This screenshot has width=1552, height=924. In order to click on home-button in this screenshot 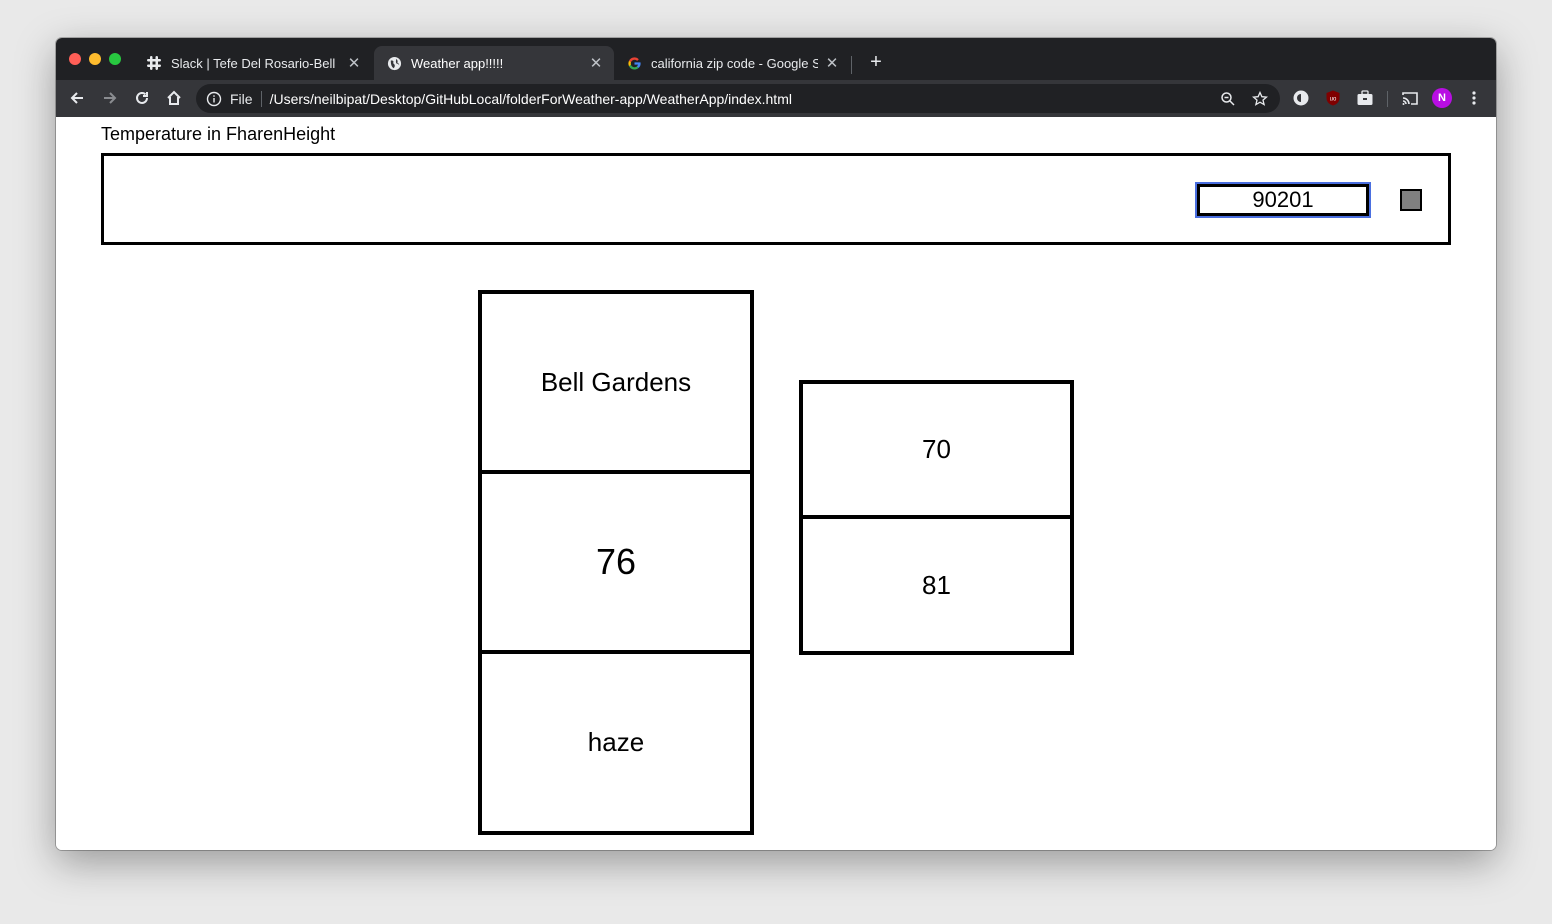, I will do `click(174, 98)`.